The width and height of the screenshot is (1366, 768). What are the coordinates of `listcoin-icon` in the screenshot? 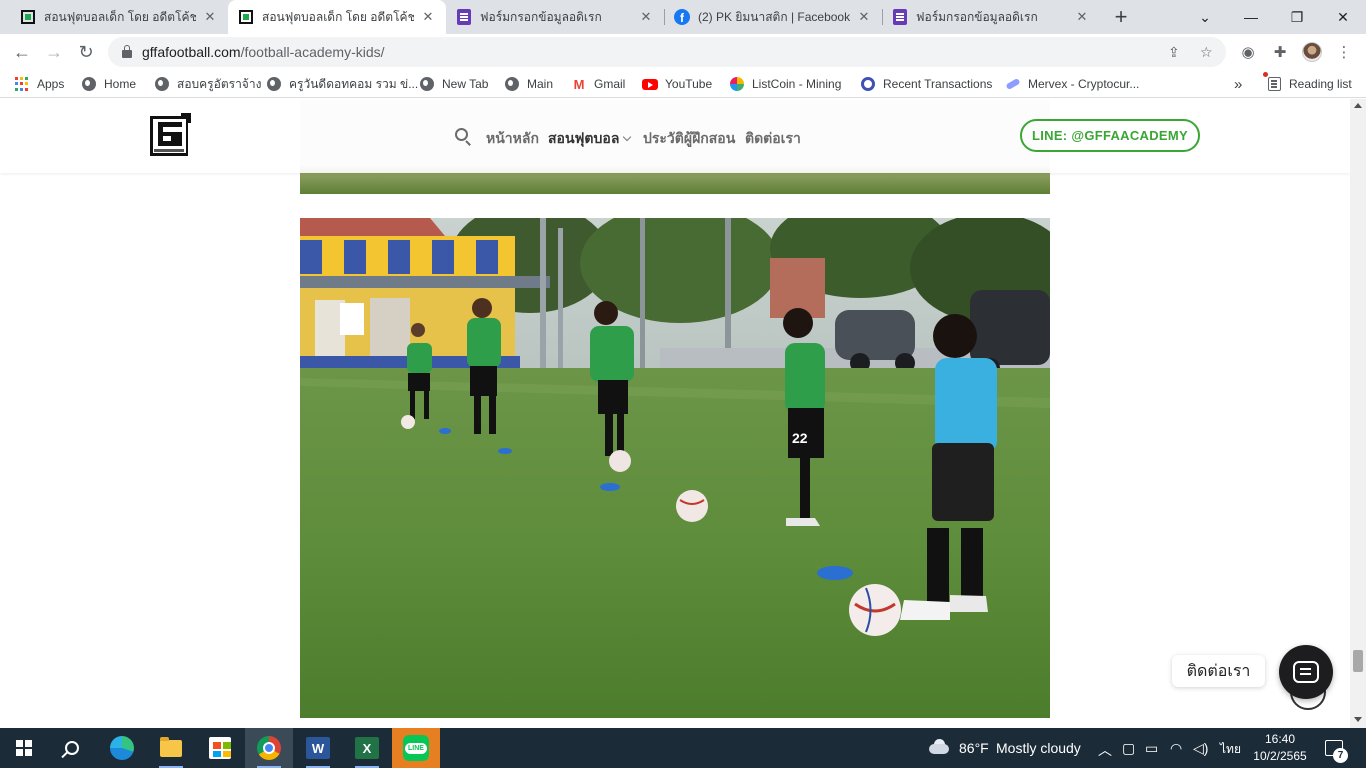 It's located at (737, 84).